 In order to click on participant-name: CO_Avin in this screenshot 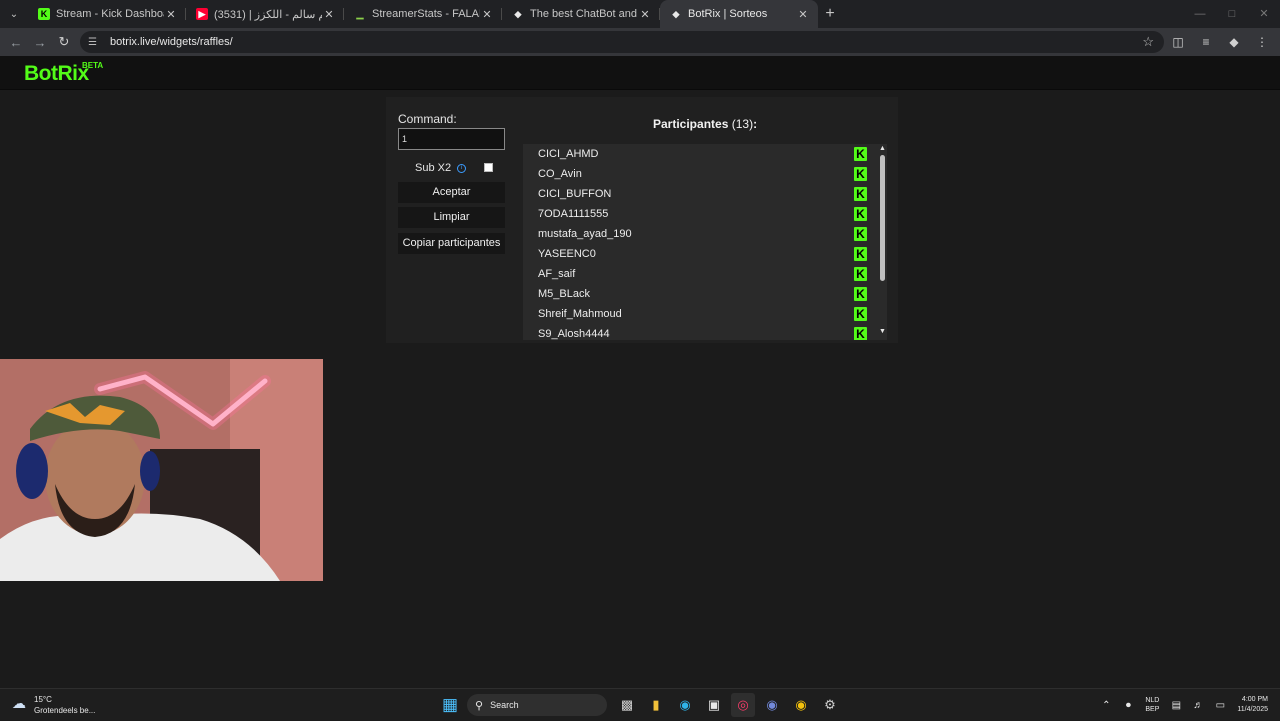, I will do `click(560, 174)`.